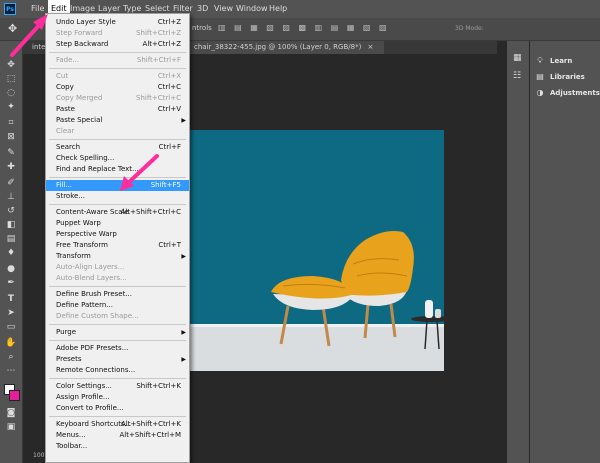 The width and height of the screenshot is (600, 463). Describe the element at coordinates (117, 120) in the screenshot. I see `edit-menu-item-paste-special: Paste Special ▶` at that location.